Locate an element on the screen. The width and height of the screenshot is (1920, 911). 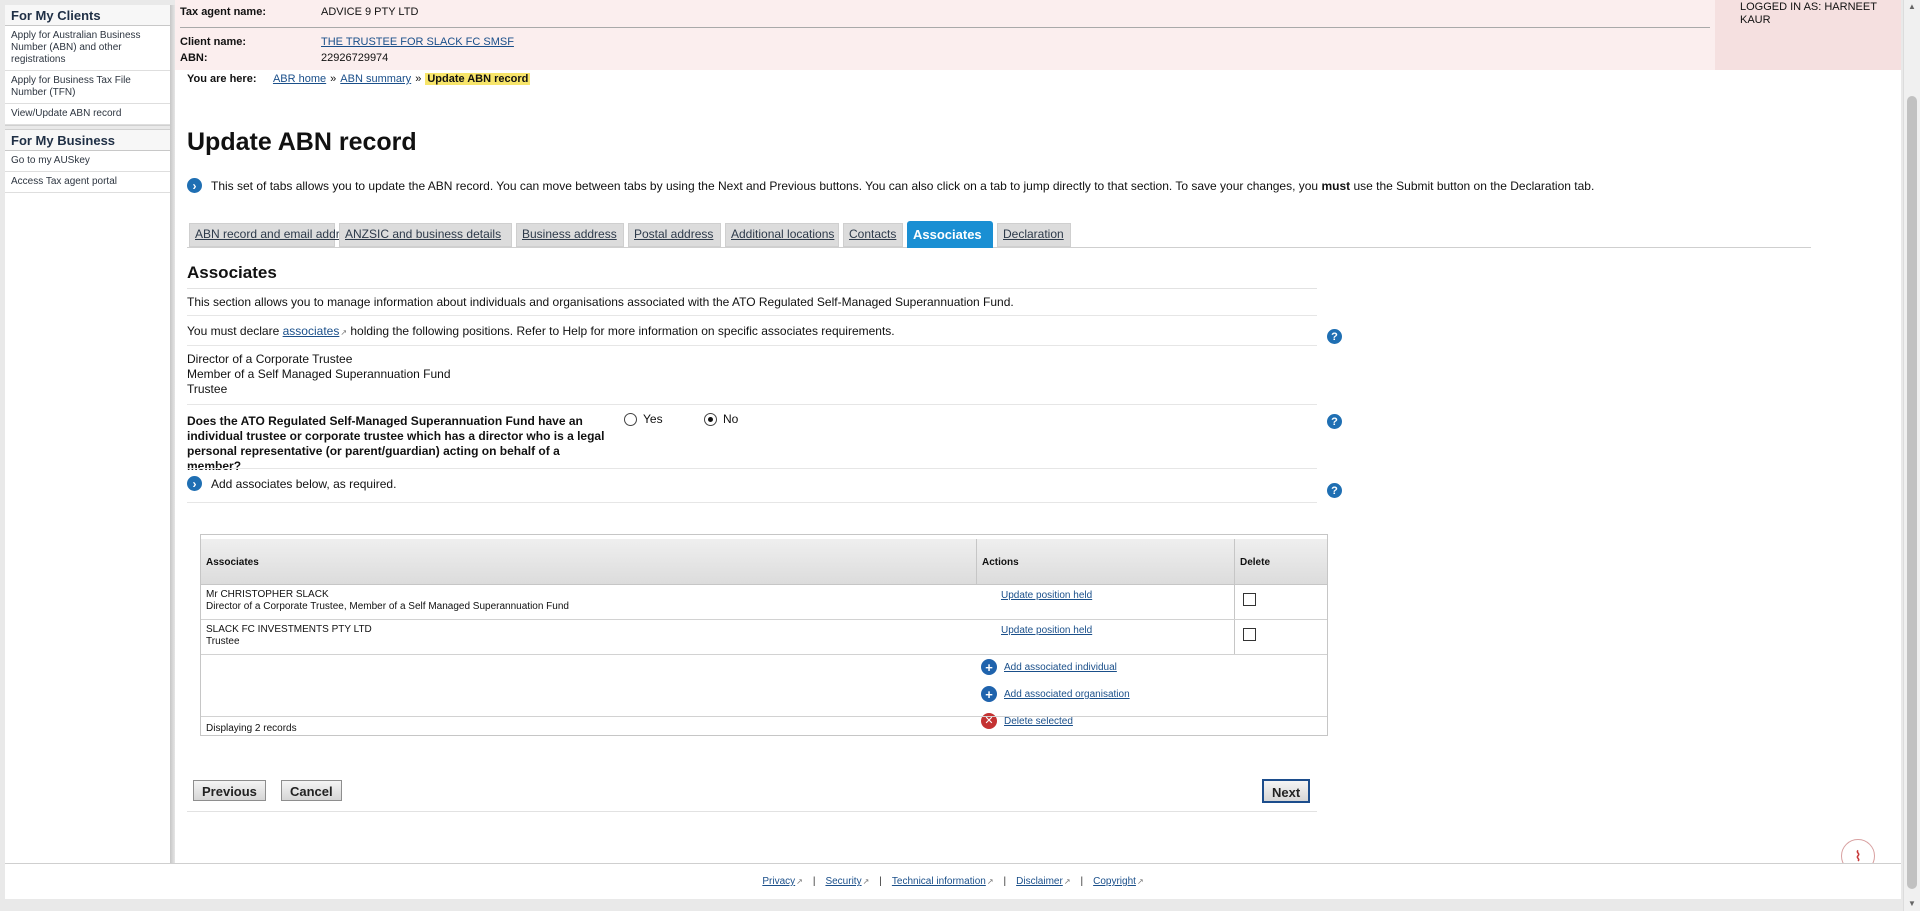
column-header-associates: Associates is located at coordinates (232, 562).